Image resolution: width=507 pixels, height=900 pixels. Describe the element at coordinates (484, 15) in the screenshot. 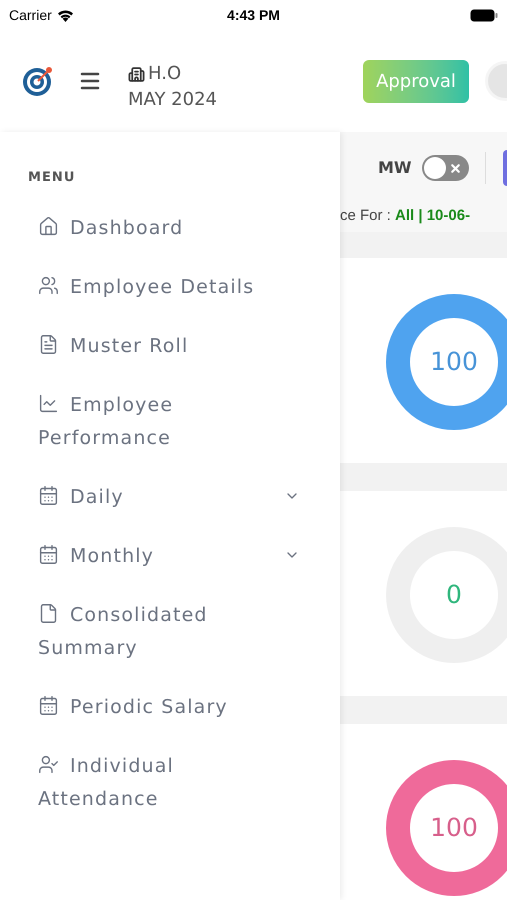

I see `battery-icon` at that location.